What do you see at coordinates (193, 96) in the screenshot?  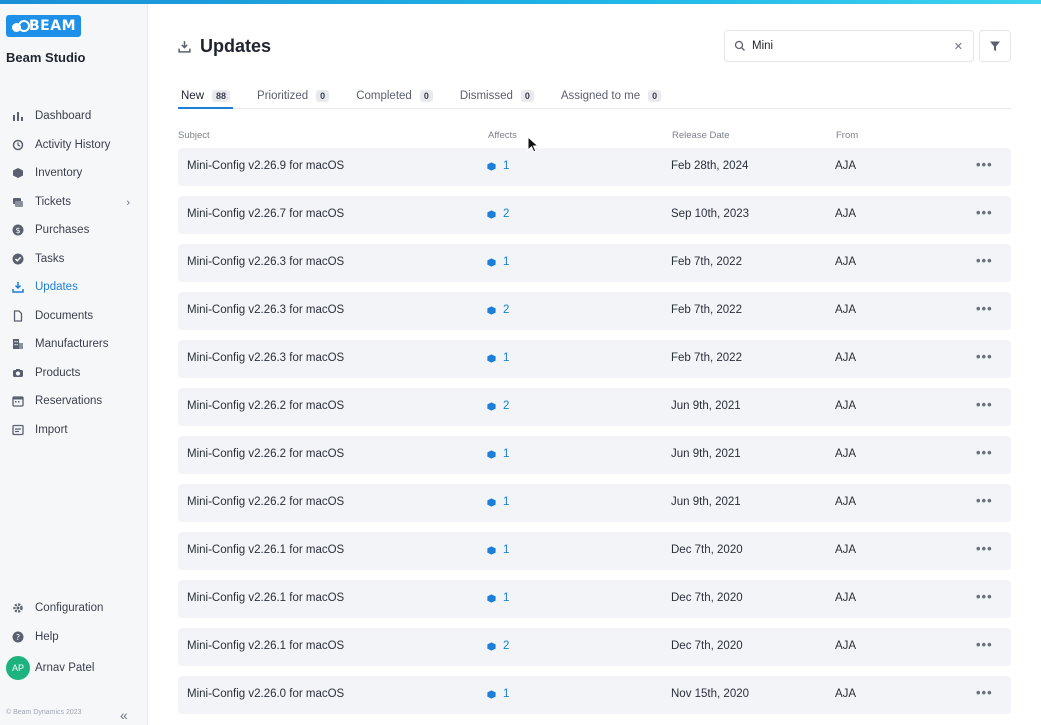 I see `tab-label: New` at bounding box center [193, 96].